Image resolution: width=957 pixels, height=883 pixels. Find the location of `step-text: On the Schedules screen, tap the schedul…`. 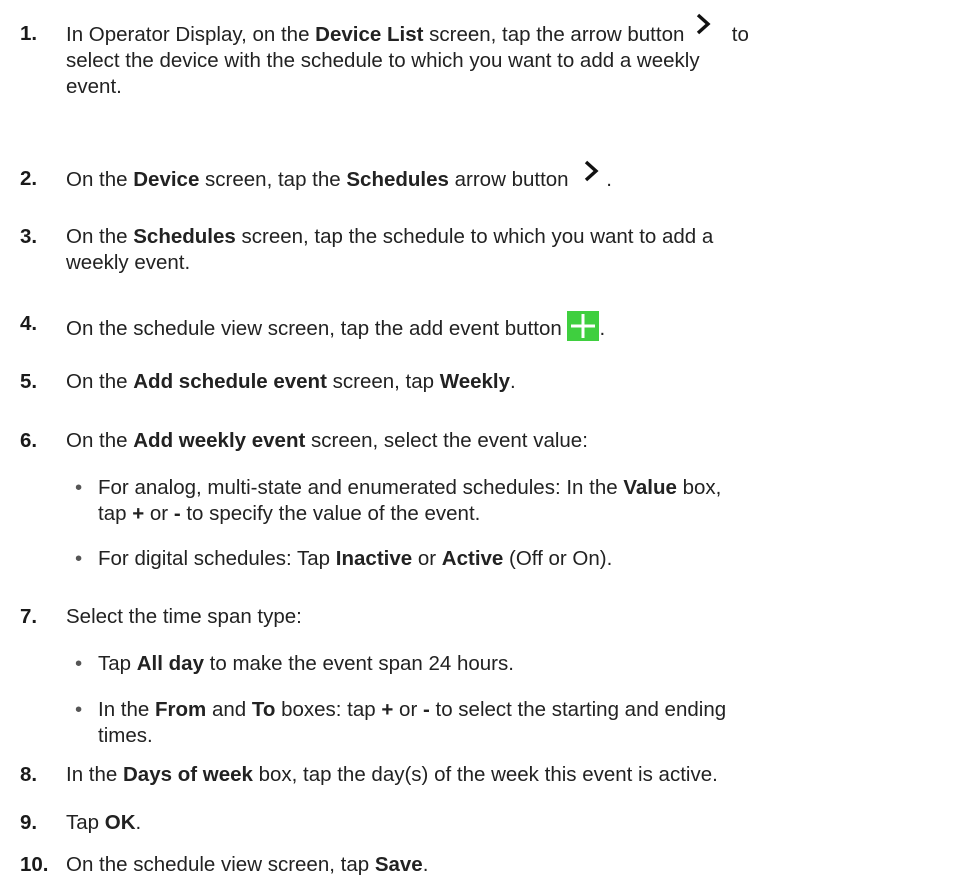

step-text: On the Schedules screen, tap the schedul… is located at coordinates (390, 249).